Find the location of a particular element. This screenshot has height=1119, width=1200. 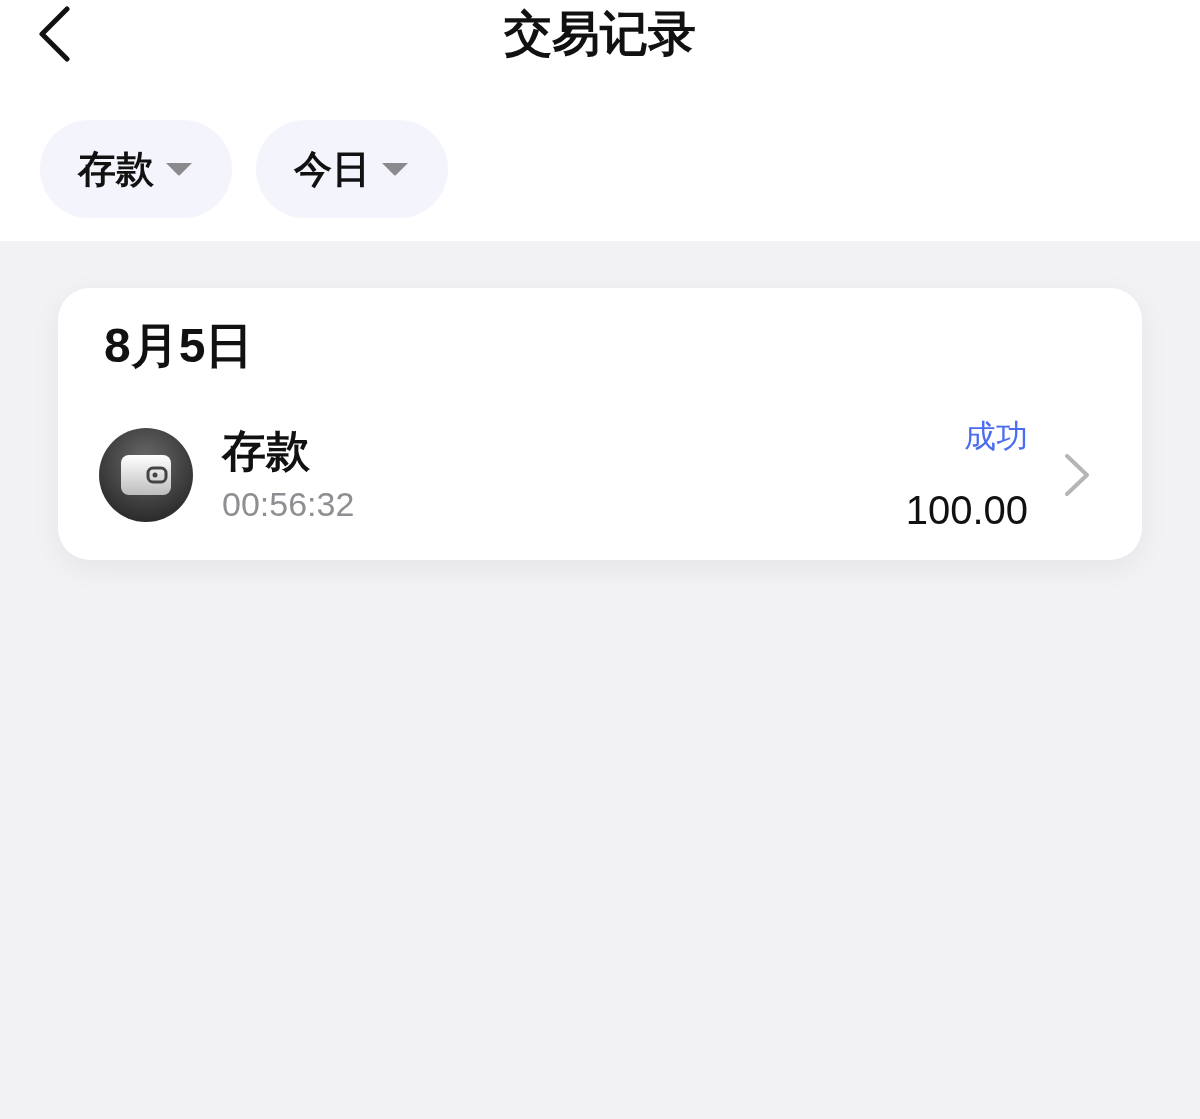

wallet-icon is located at coordinates (146, 475).